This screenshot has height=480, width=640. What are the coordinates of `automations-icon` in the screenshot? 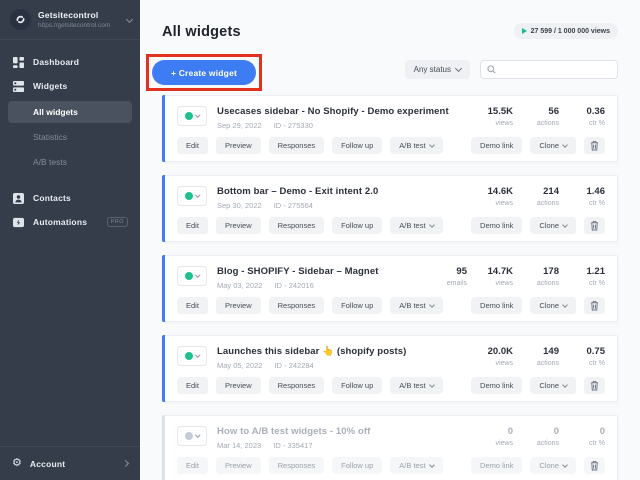 It's located at (18, 222).